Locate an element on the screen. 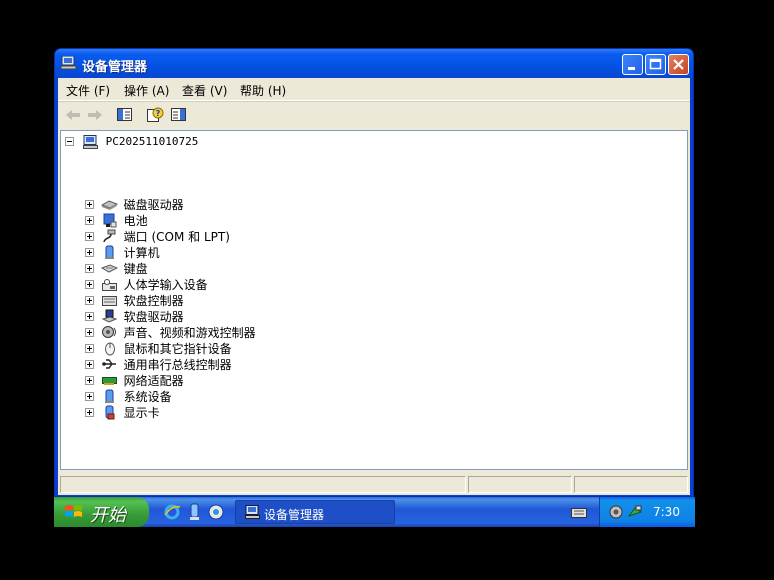 The image size is (774, 580). tree-item-hid: 人体学输入设备 is located at coordinates (146, 284).